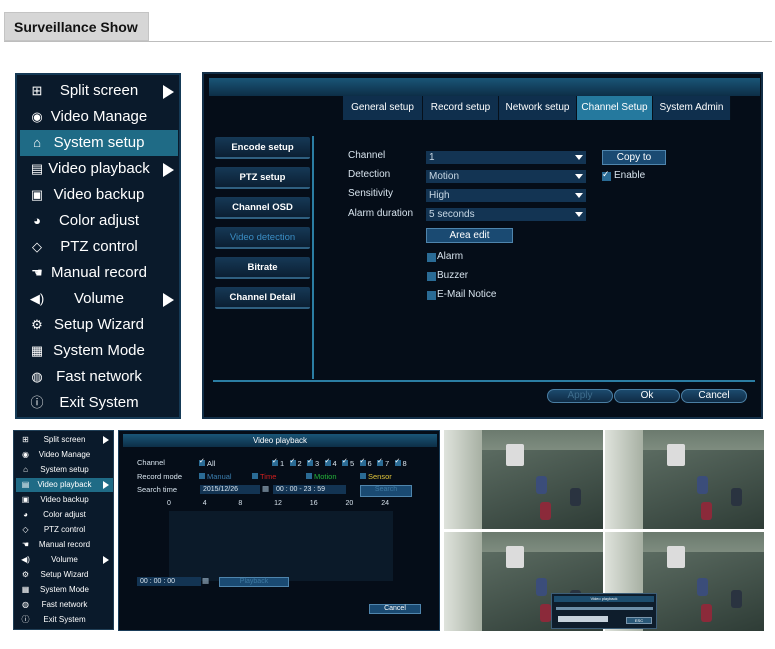 This screenshot has width=775, height=649. I want to click on mini-menu-item-system-mode: ▦ System Mode, so click(64, 590).